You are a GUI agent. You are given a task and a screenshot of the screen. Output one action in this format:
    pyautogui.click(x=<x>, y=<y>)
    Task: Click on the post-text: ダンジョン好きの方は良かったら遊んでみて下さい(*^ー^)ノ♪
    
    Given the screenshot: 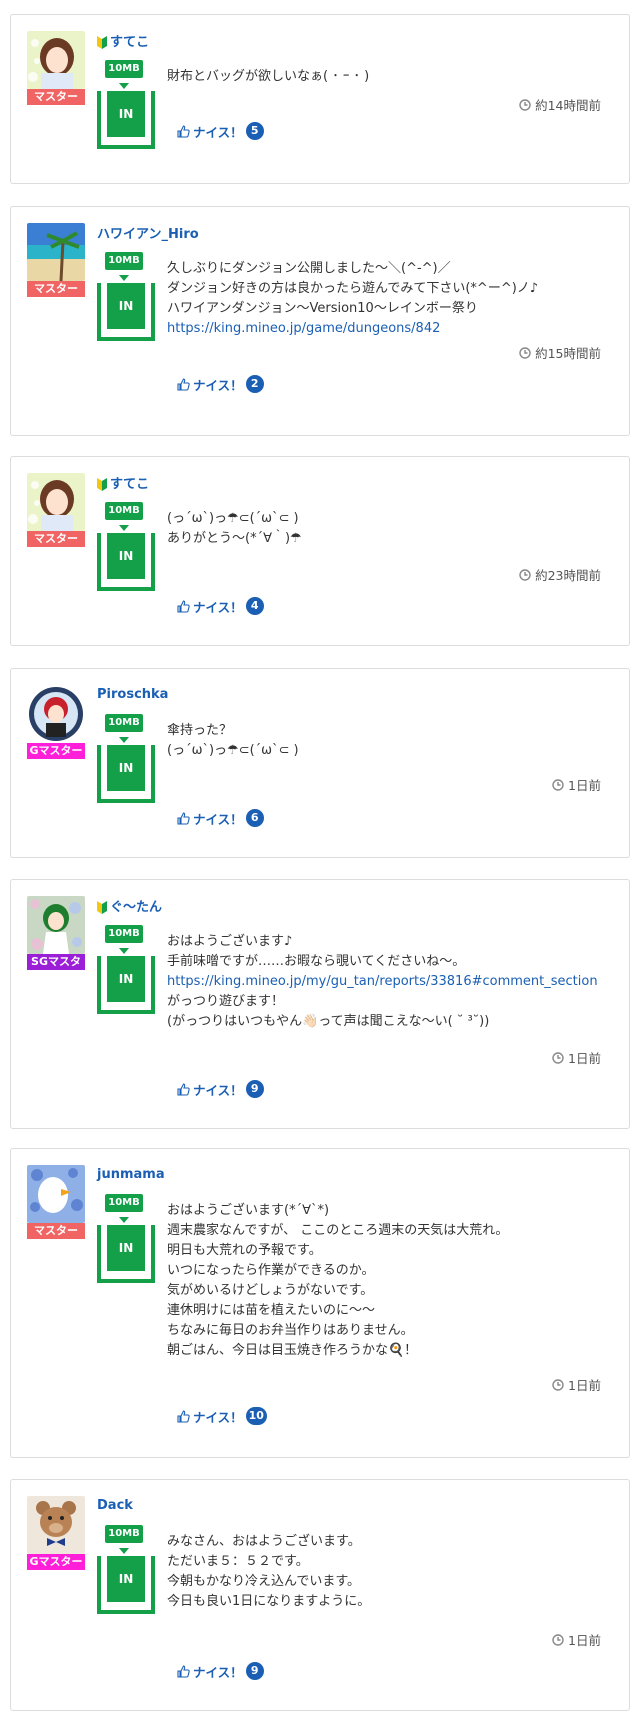 What is the action you would take?
    pyautogui.click(x=353, y=288)
    